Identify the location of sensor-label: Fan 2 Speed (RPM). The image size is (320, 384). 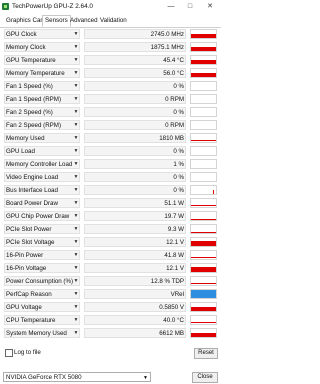
(34, 125).